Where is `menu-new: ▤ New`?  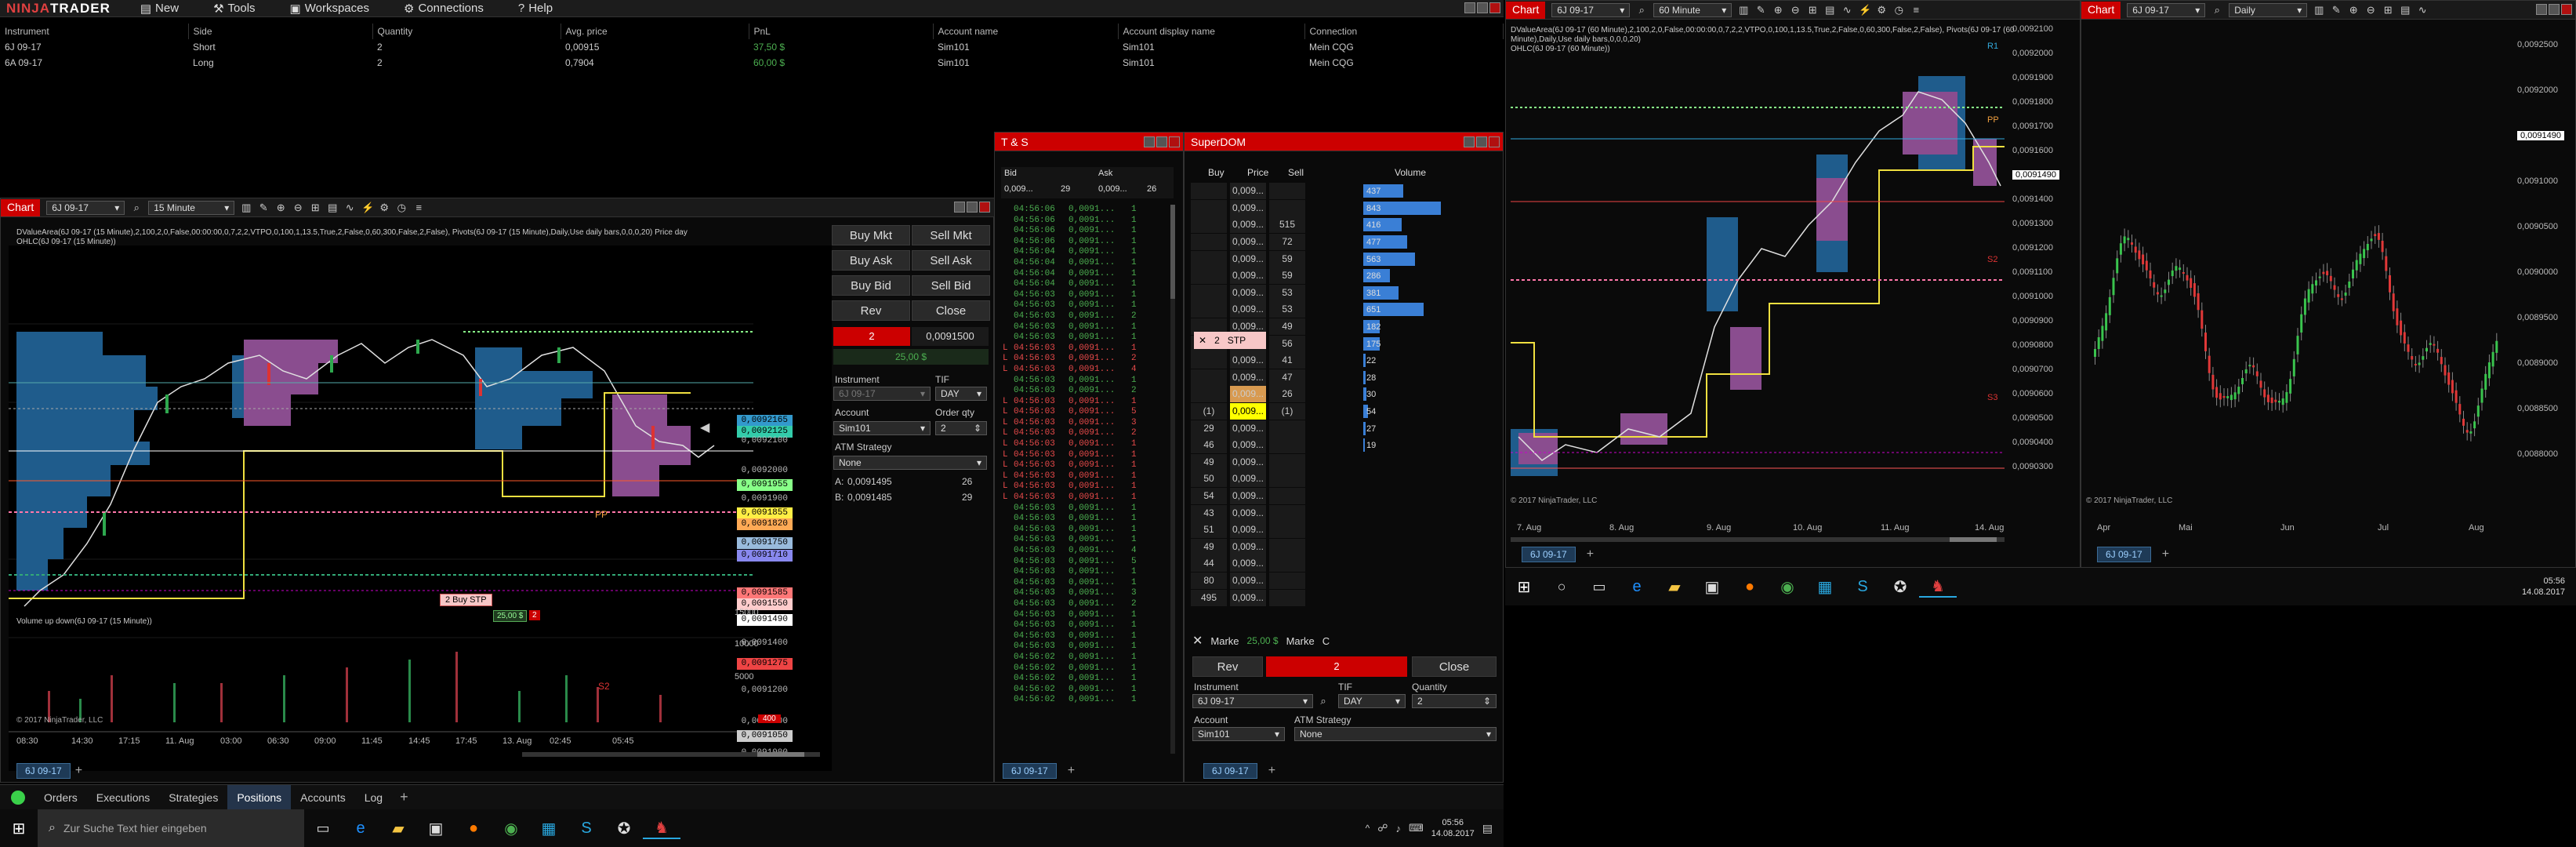 menu-new: ▤ New is located at coordinates (160, 9).